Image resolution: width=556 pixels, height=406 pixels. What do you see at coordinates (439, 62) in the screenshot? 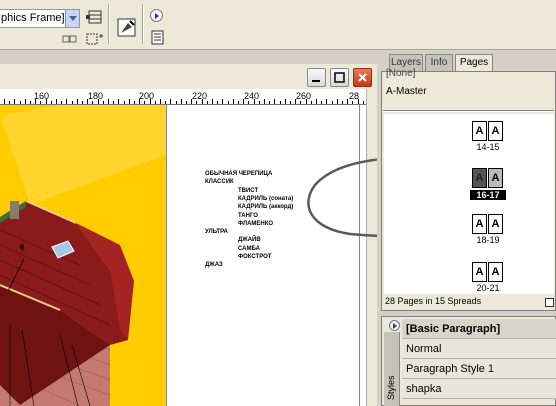
I see `tab-info: Info` at bounding box center [439, 62].